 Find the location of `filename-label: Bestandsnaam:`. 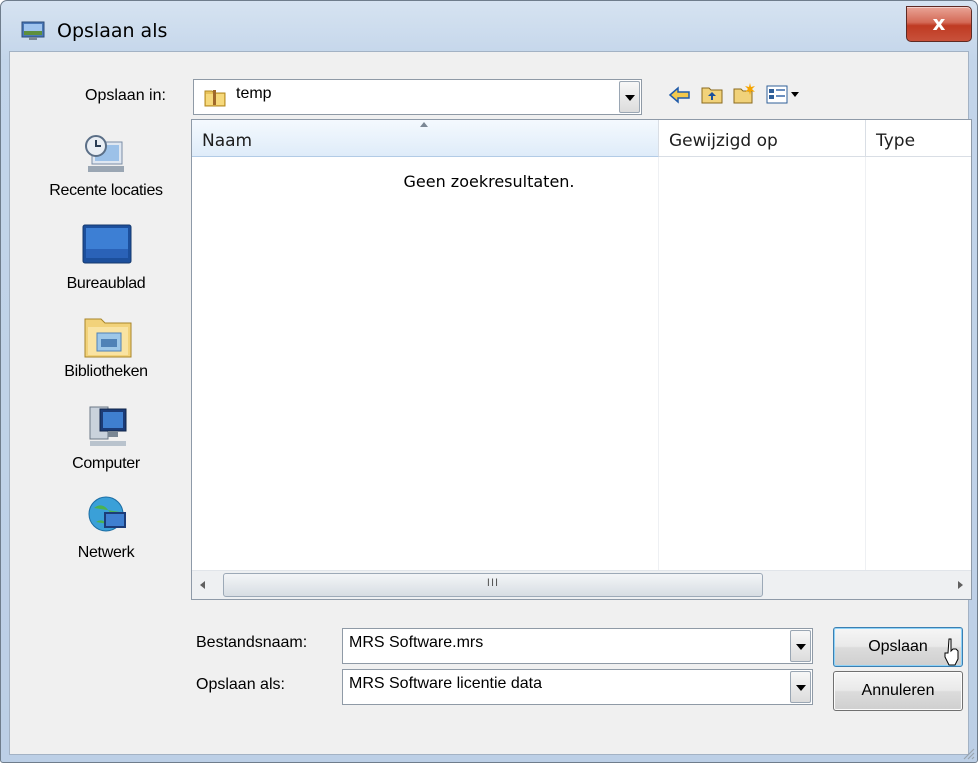

filename-label: Bestandsnaam: is located at coordinates (252, 642).